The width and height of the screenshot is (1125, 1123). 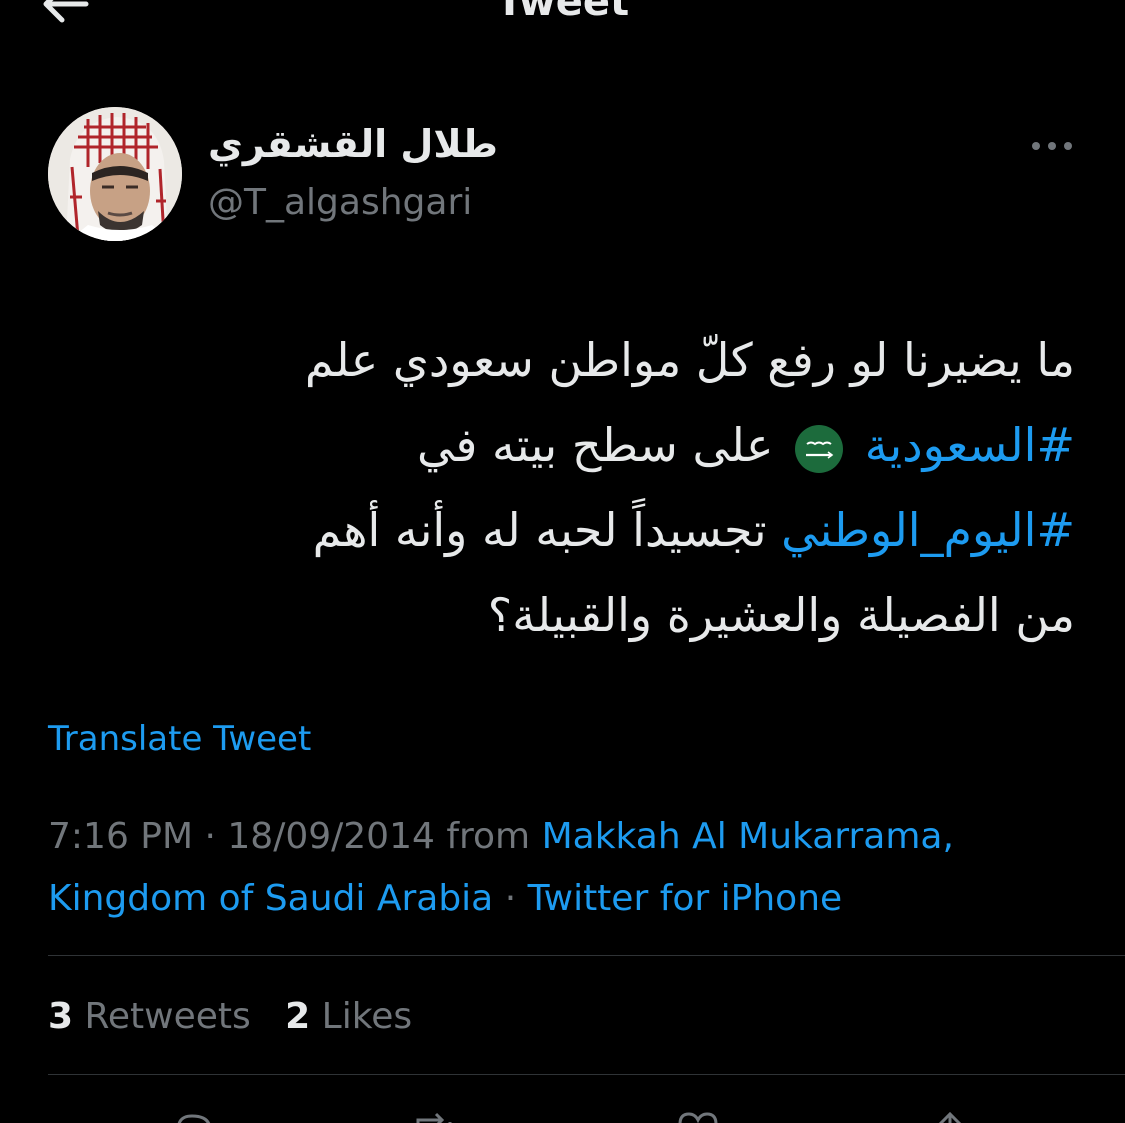 I want to click on hashtag-saudi: #السعودية, so click(x=970, y=445).